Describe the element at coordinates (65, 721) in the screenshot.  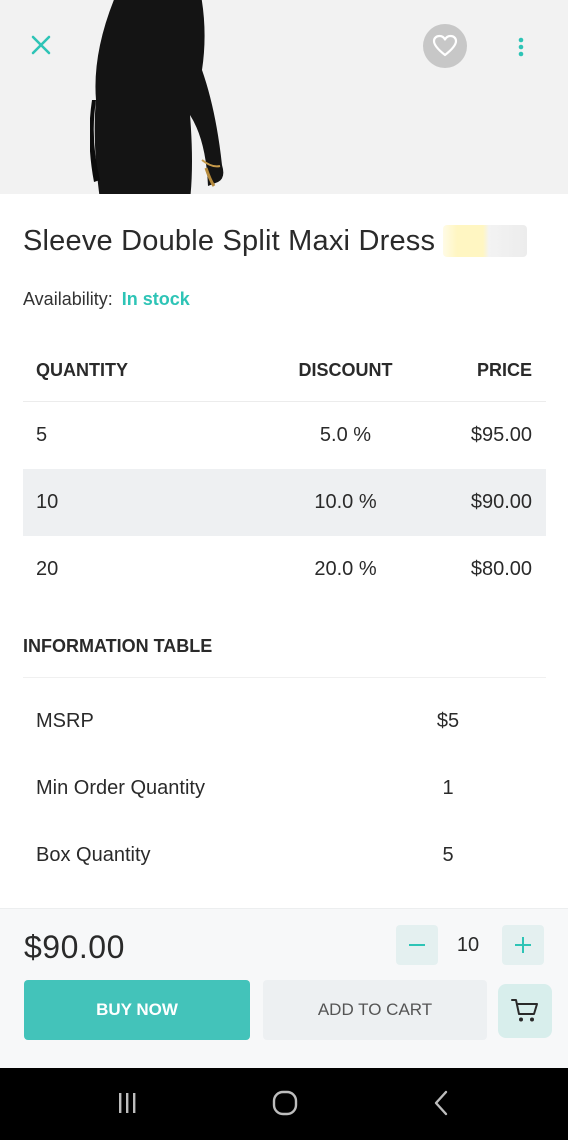
I see `info-label: MSRP` at that location.